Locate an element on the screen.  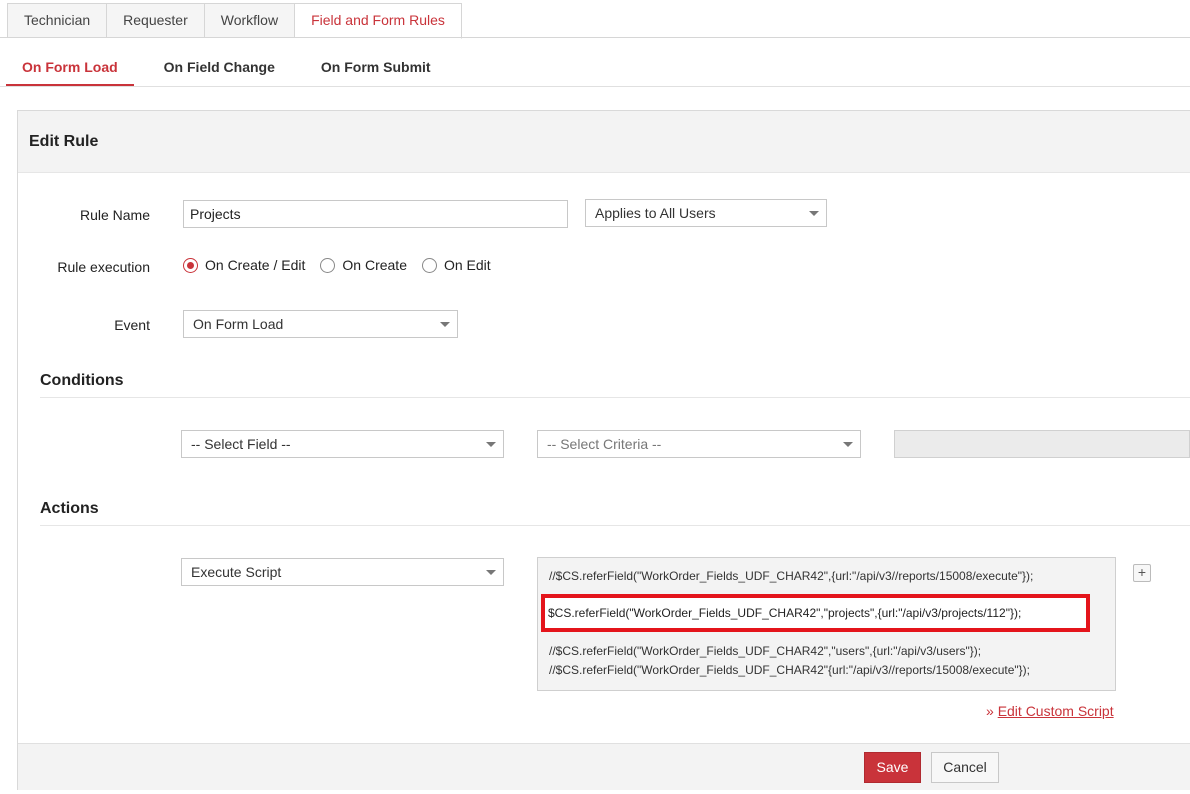
edit-custom-script-link: Edit Custom Script is located at coordinates (1056, 711).